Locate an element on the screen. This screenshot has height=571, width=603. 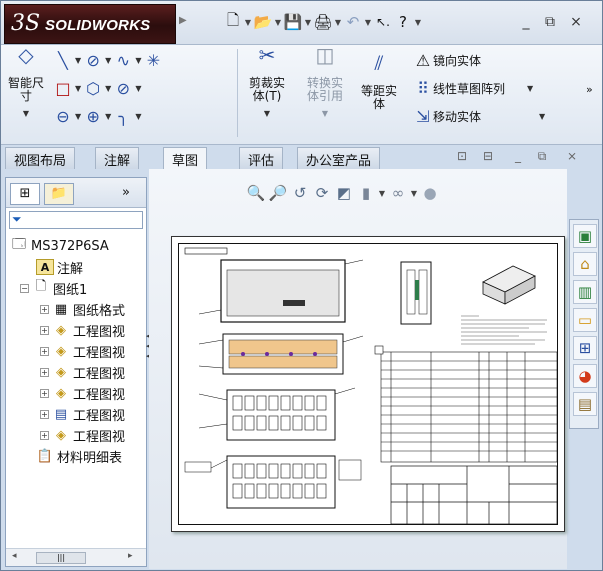
smart-dimension-button: ◇ 智能尺 寸 ▼ is located at coordinates (26, 82).